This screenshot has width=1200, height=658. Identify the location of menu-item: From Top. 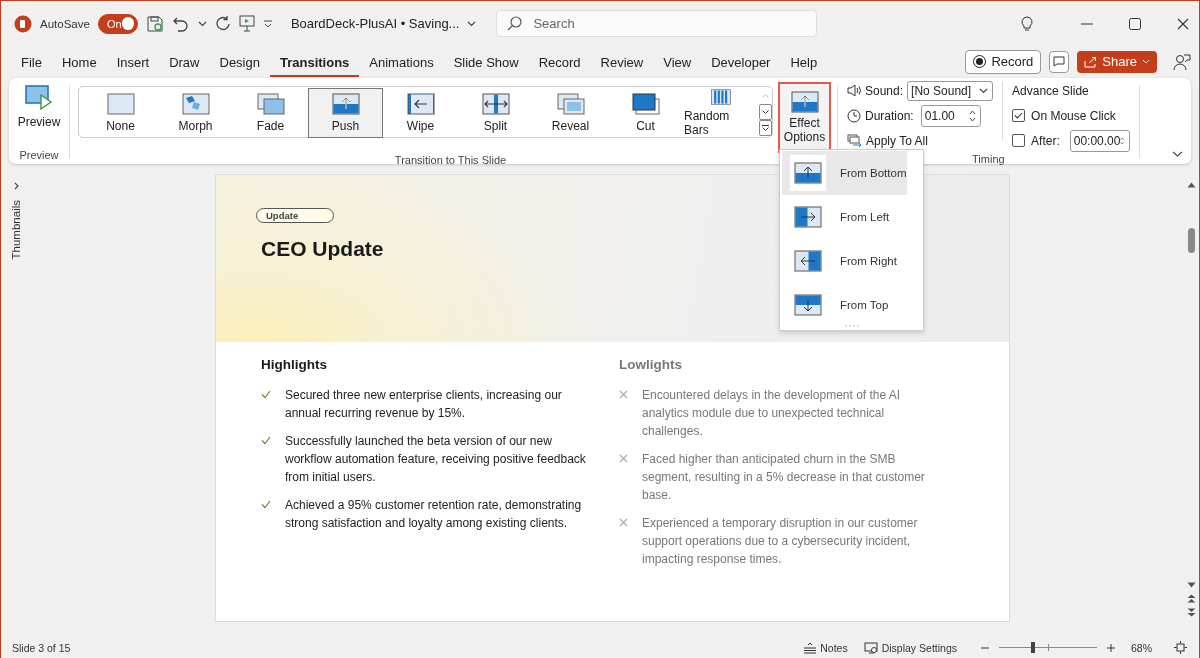
(844, 305).